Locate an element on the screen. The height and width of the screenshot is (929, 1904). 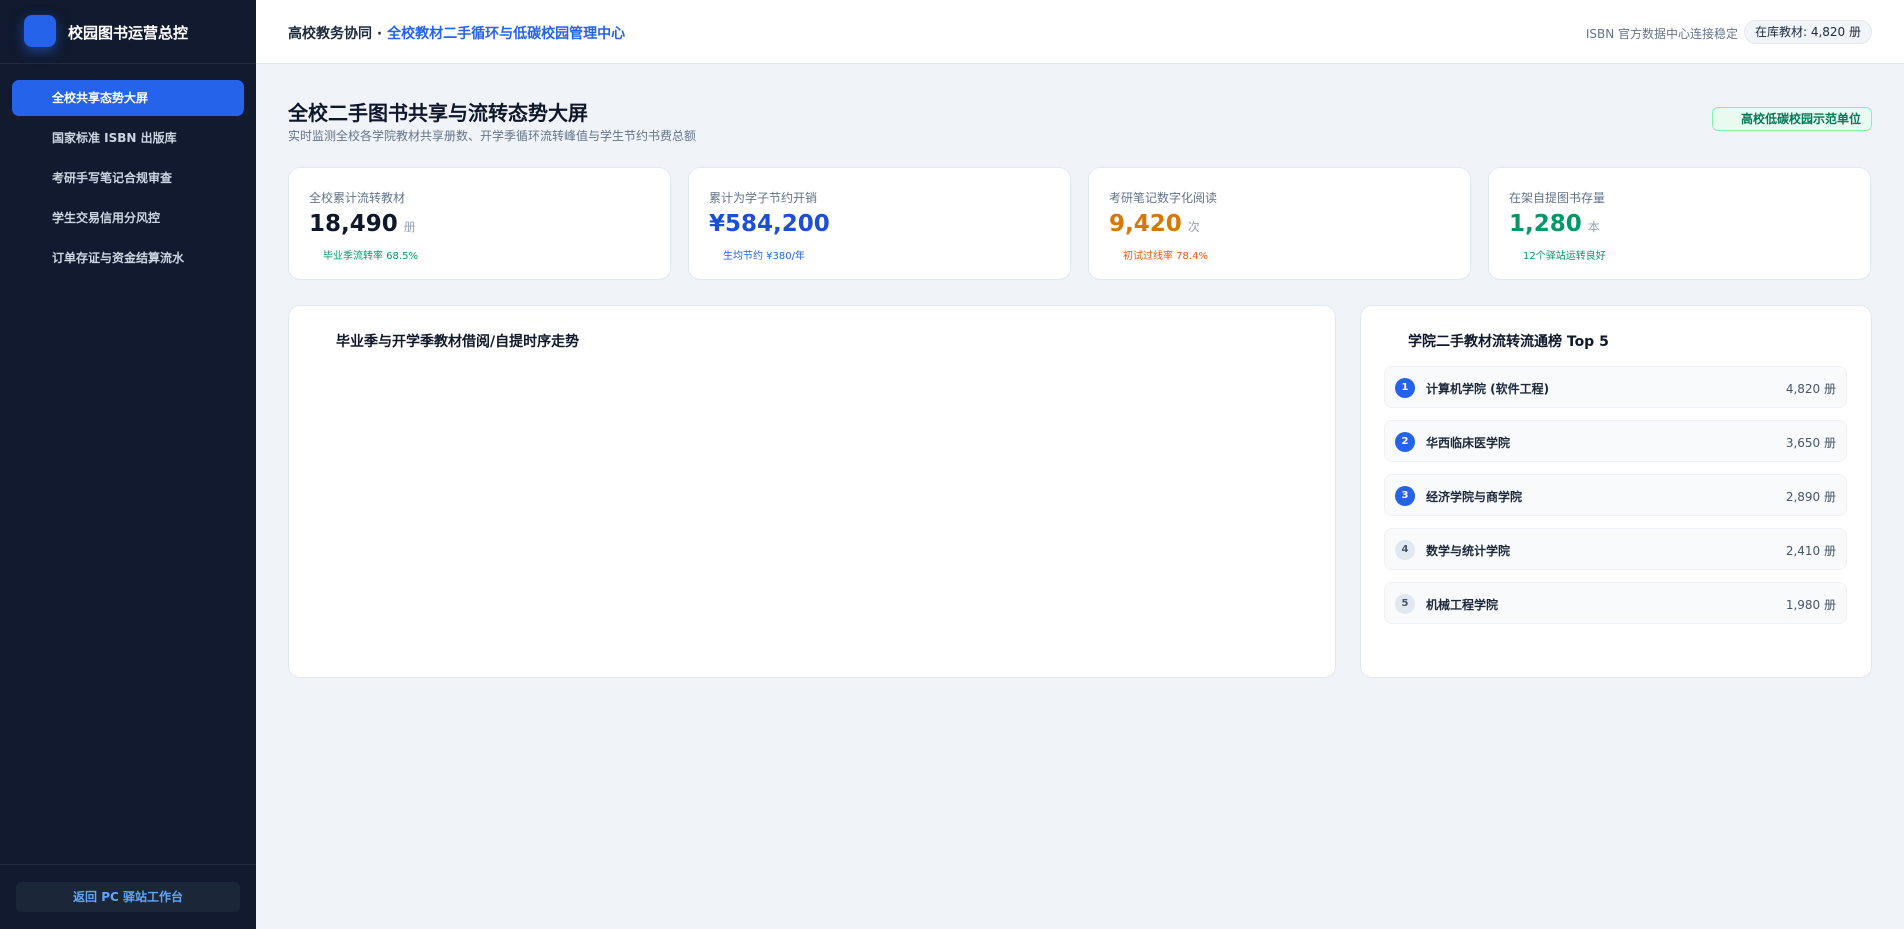
rank-number: 4 is located at coordinates (1405, 550).